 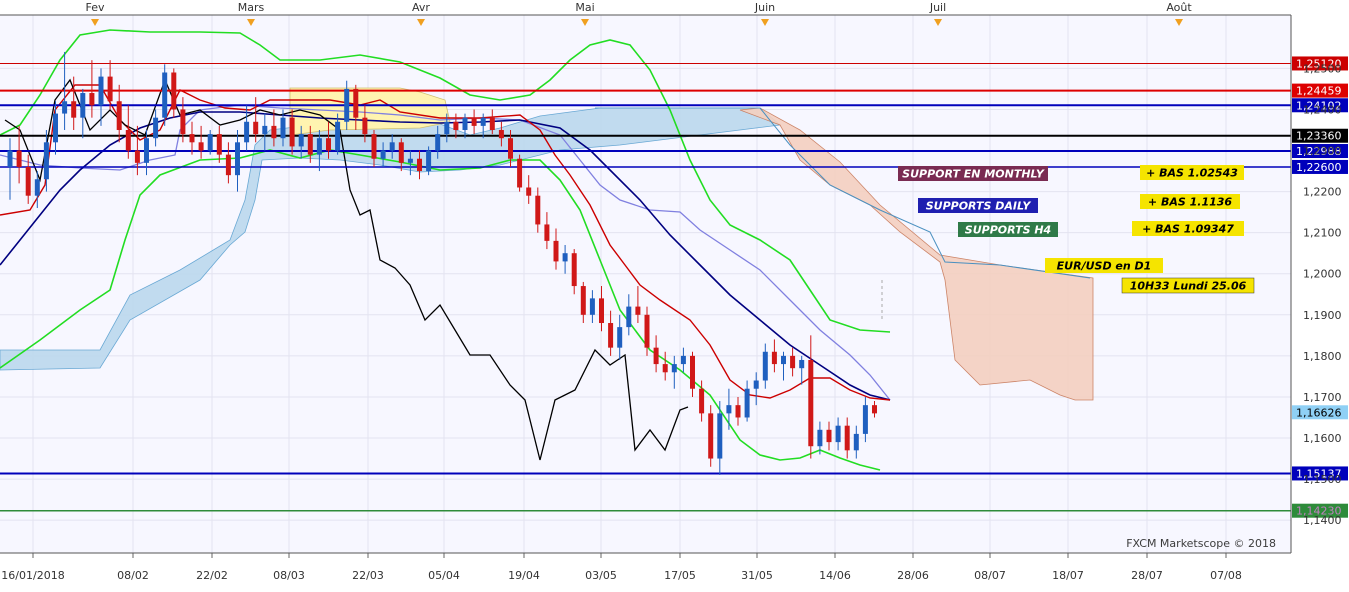 I want to click on month-label: Avr, so click(x=421, y=7).